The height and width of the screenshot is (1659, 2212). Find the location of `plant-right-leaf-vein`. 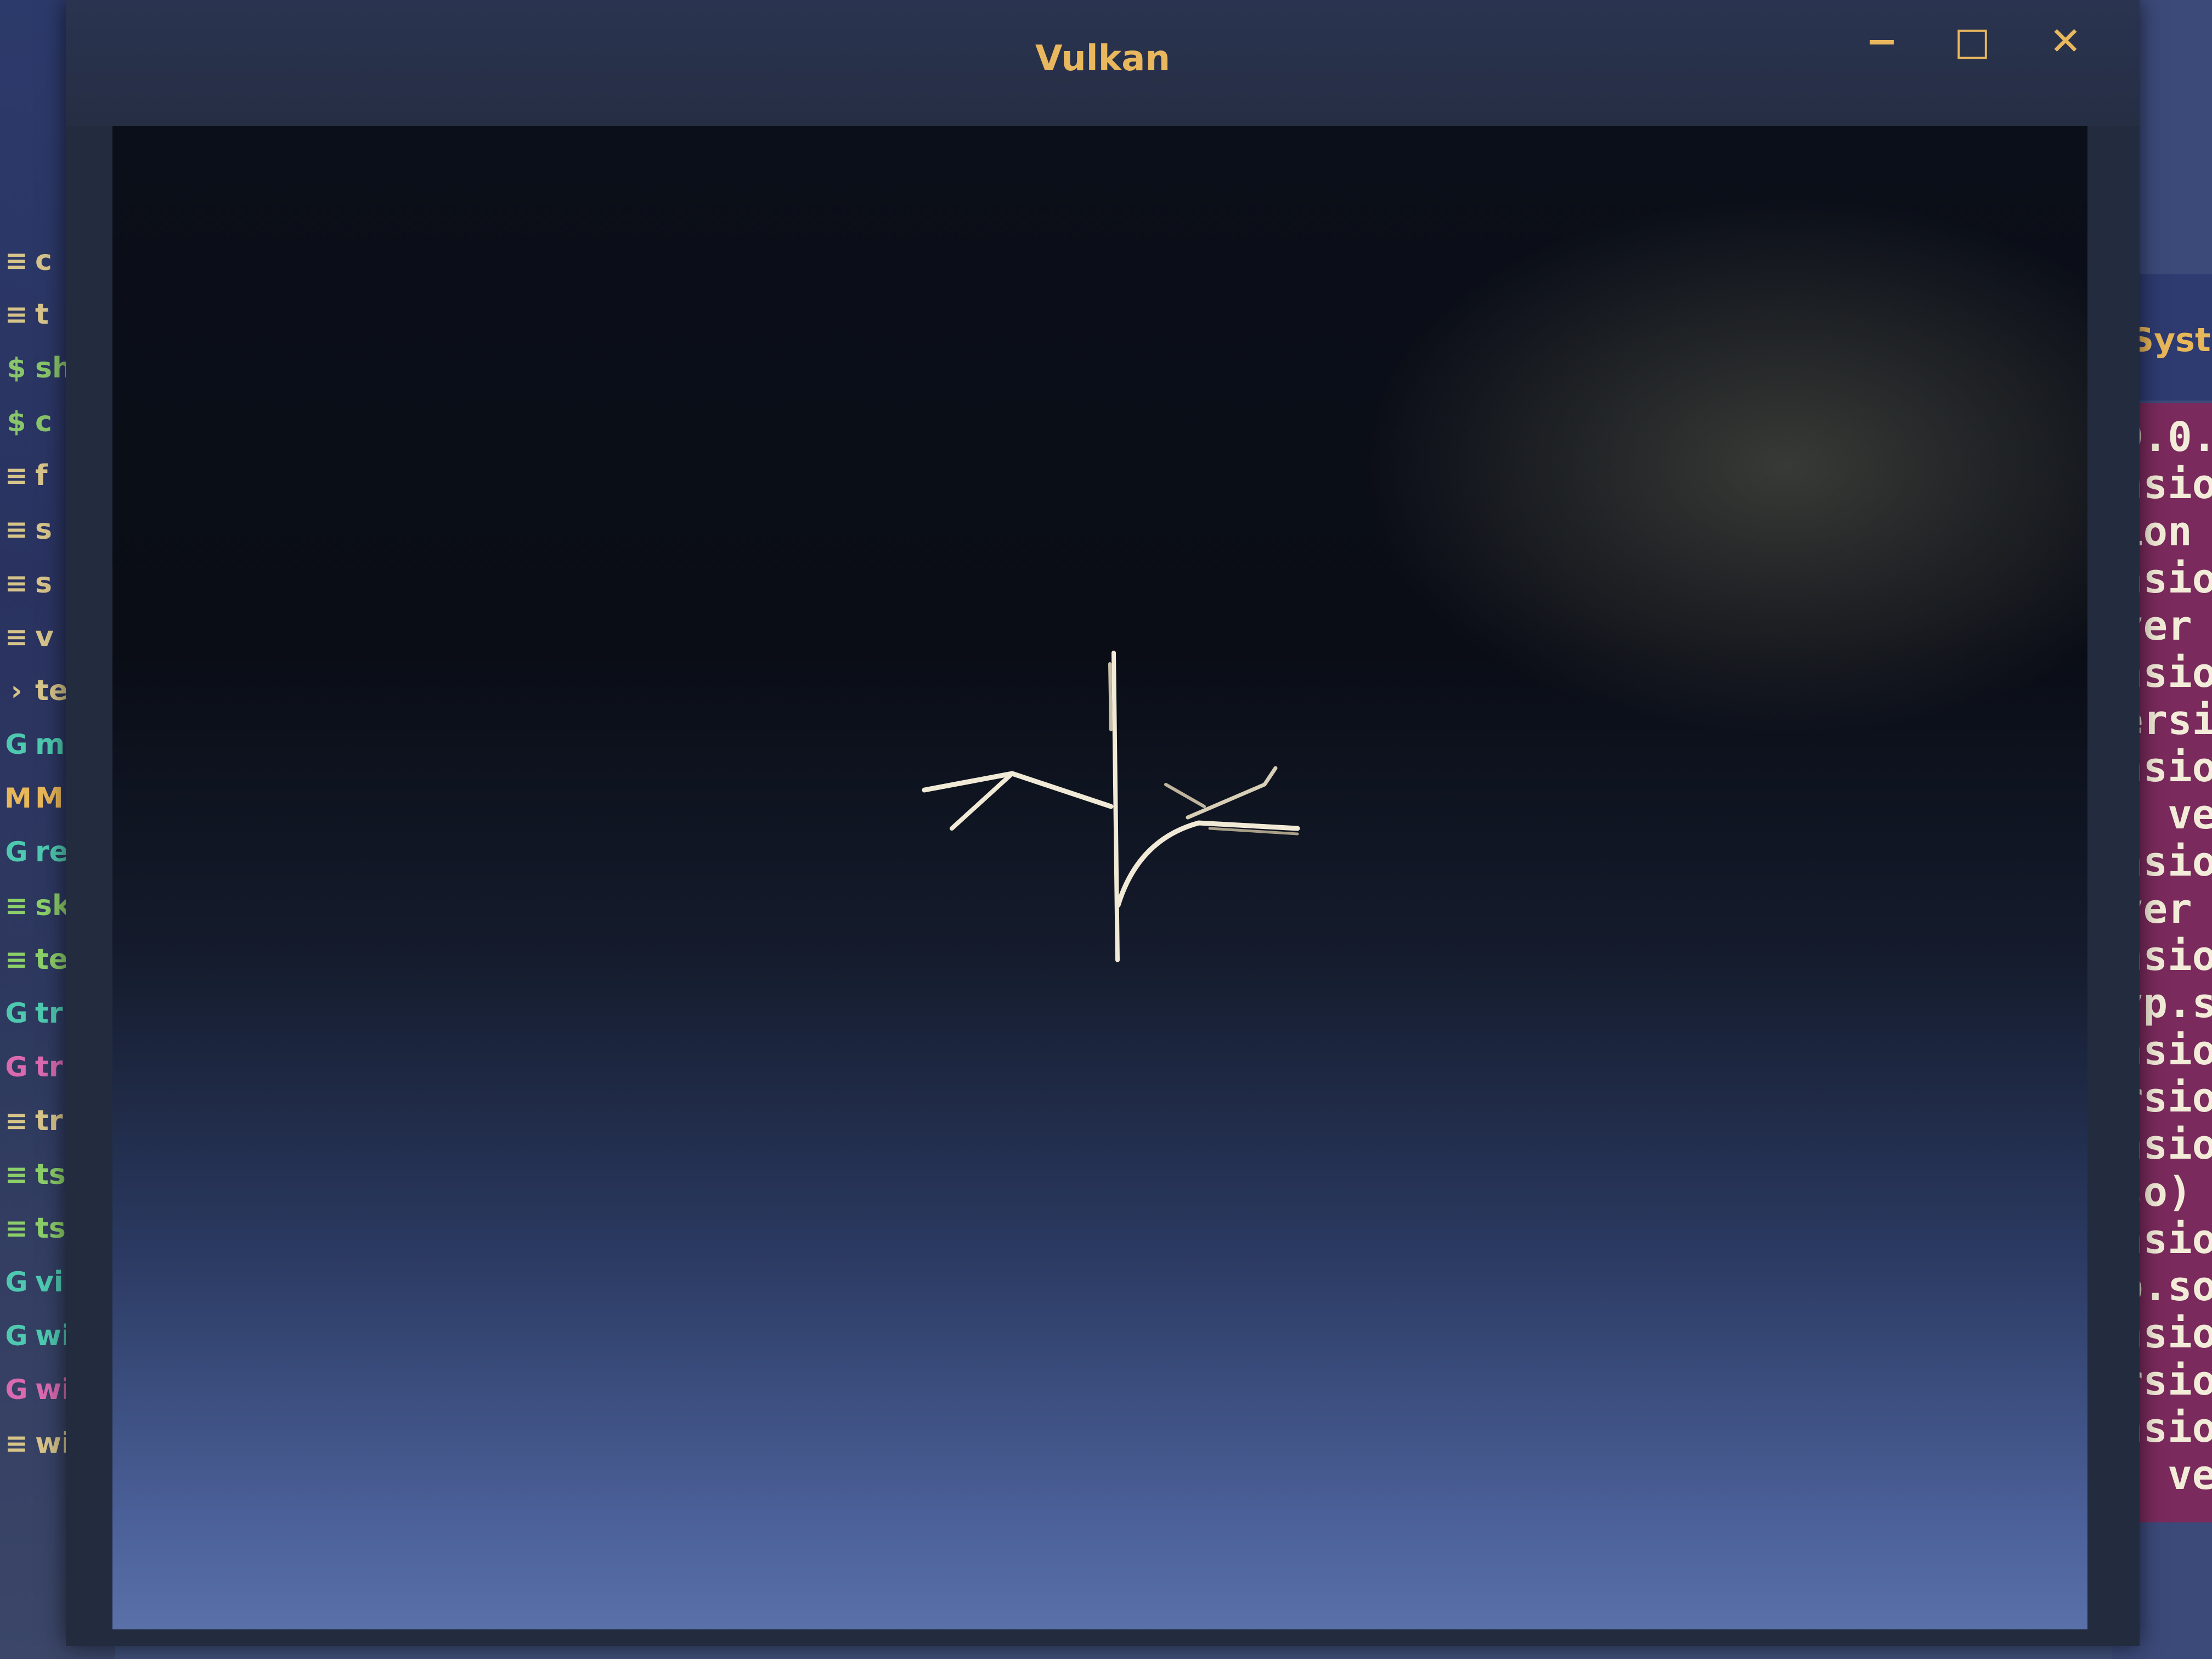

plant-right-leaf-vein is located at coordinates (1185, 795).